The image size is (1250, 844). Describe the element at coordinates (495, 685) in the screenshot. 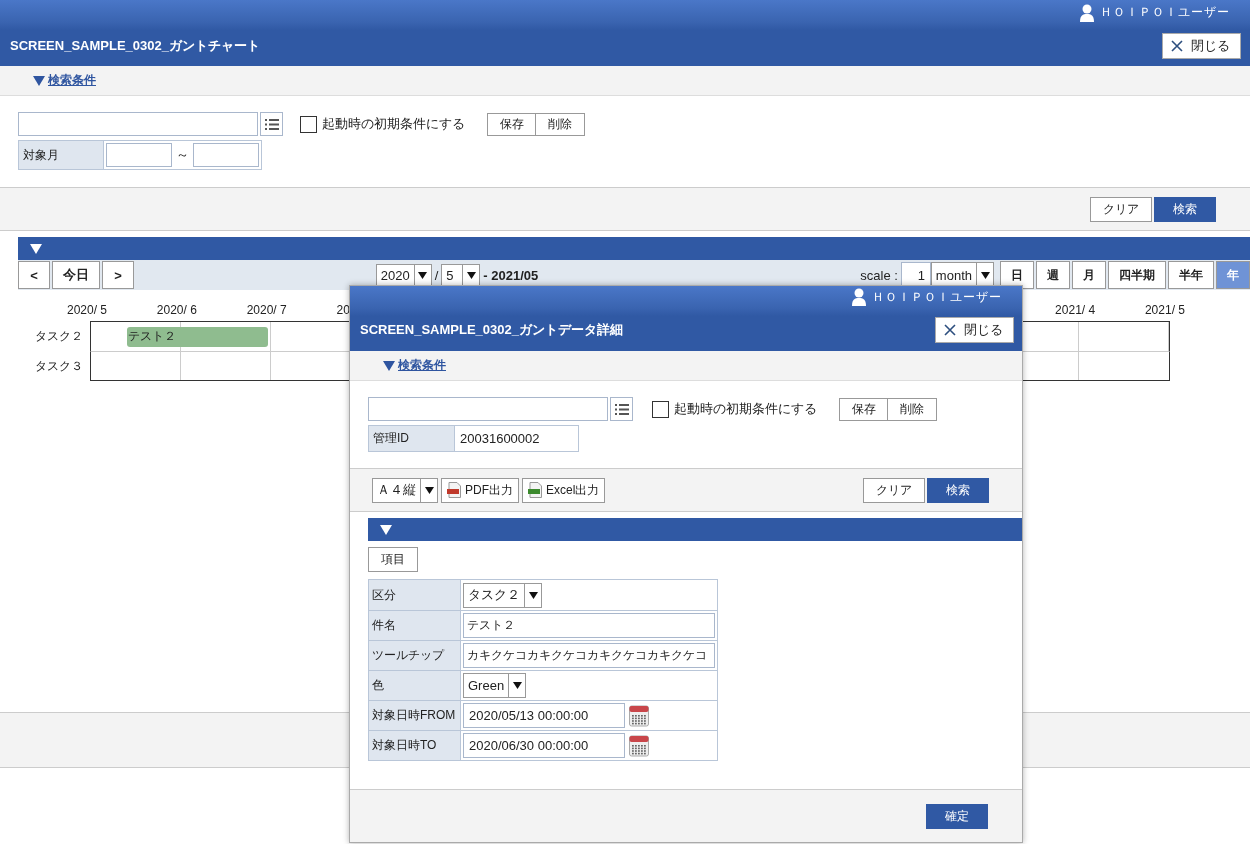

I see `dropdown: Green` at that location.